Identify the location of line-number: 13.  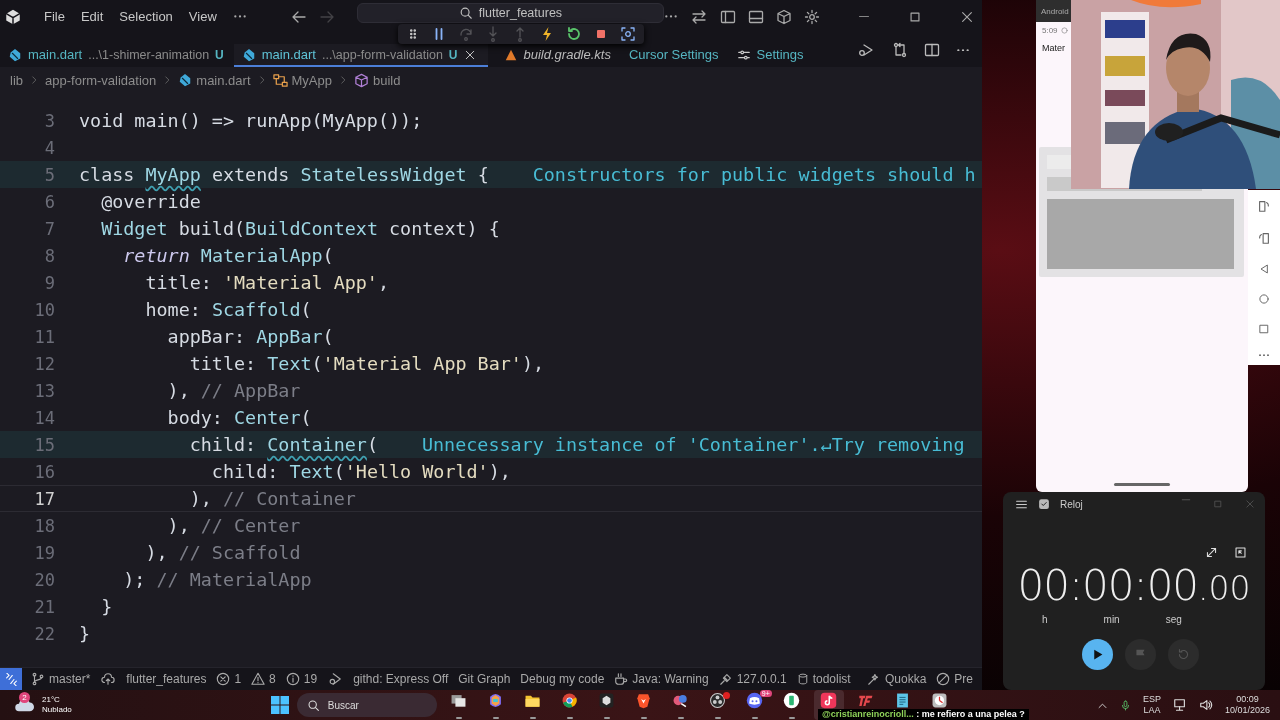
(44, 390).